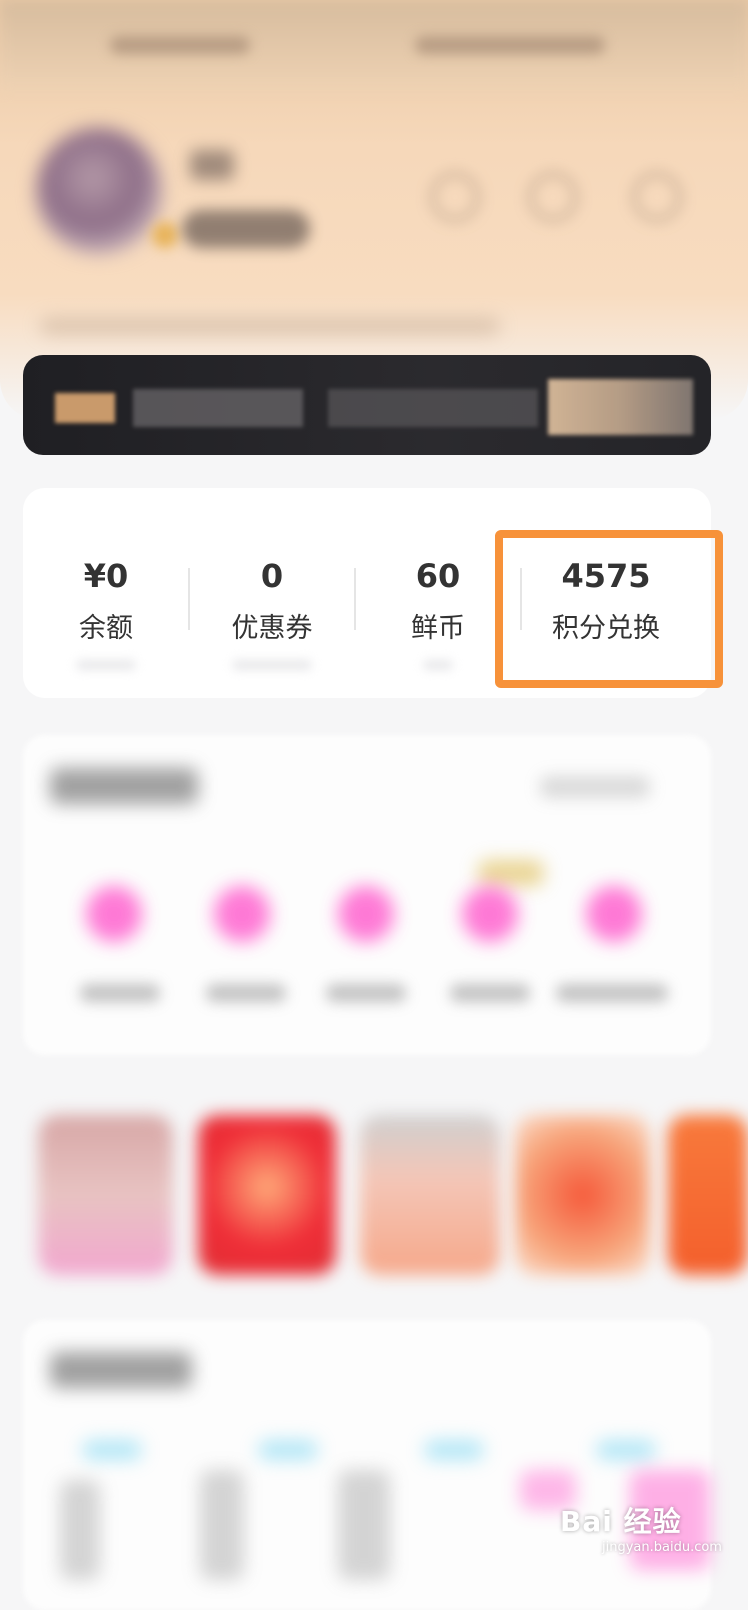  Describe the element at coordinates (80, 1530) in the screenshot. I see `tool-item-1-obscured` at that location.